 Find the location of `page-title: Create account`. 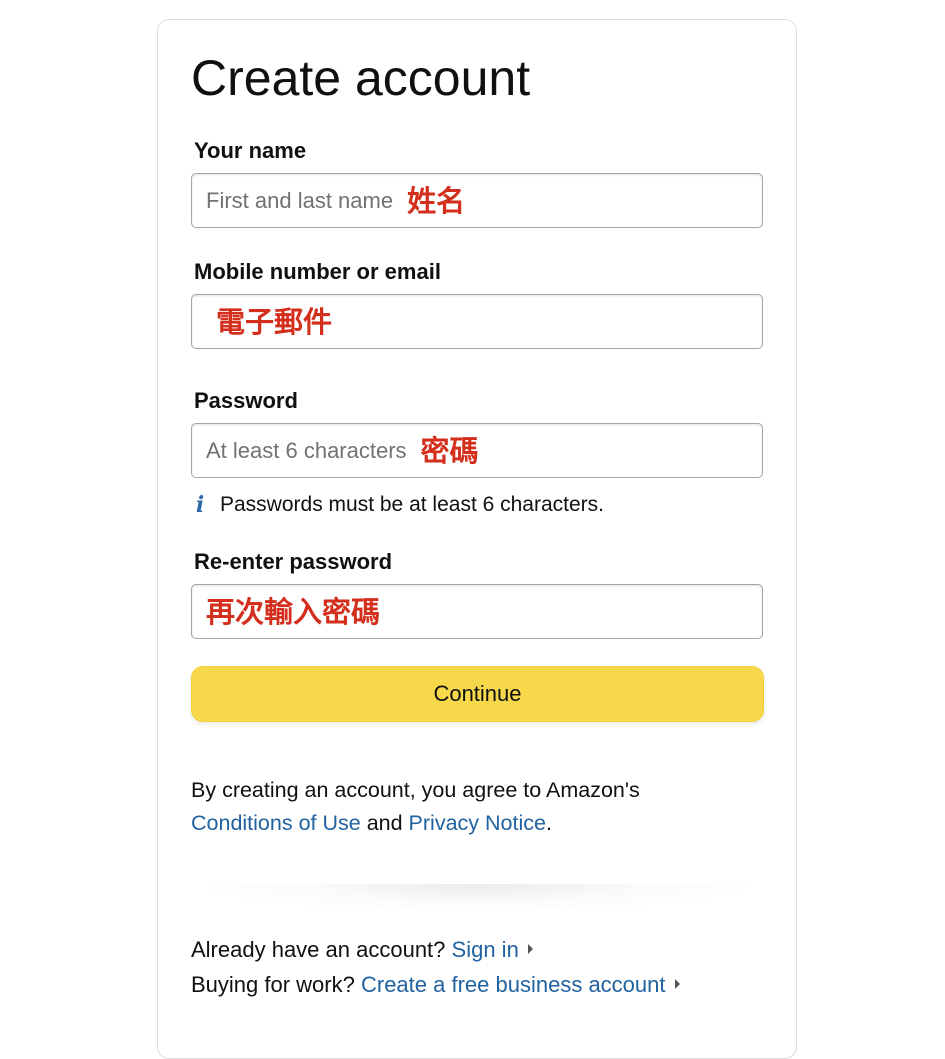

page-title: Create account is located at coordinates (361, 78).